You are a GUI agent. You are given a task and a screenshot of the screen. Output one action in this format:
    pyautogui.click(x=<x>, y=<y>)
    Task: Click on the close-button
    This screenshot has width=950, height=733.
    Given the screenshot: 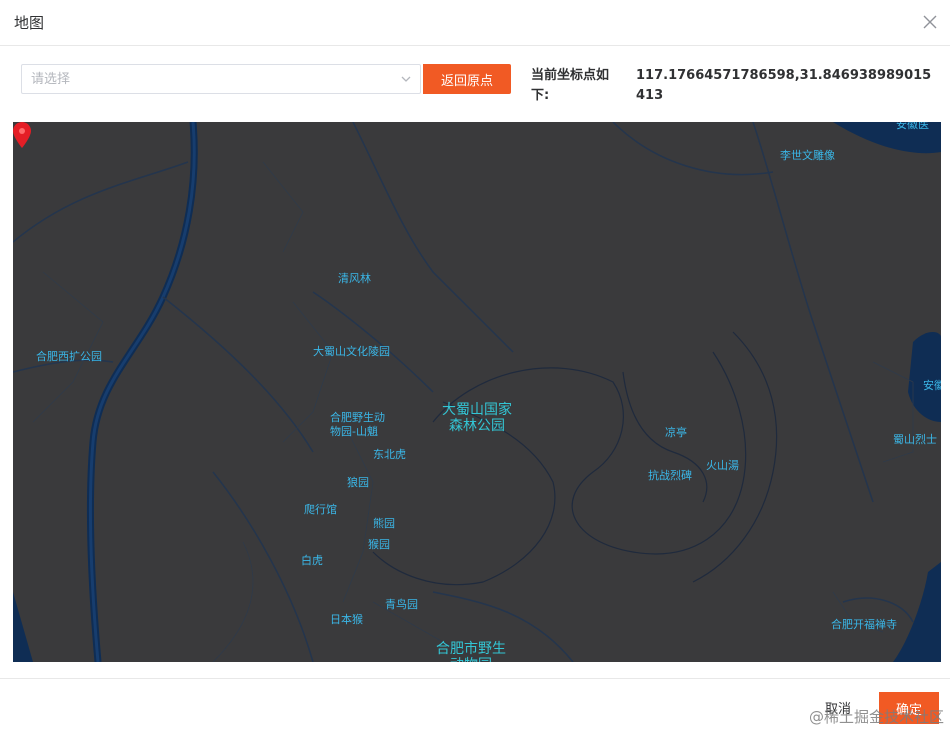 What is the action you would take?
    pyautogui.click(x=930, y=22)
    